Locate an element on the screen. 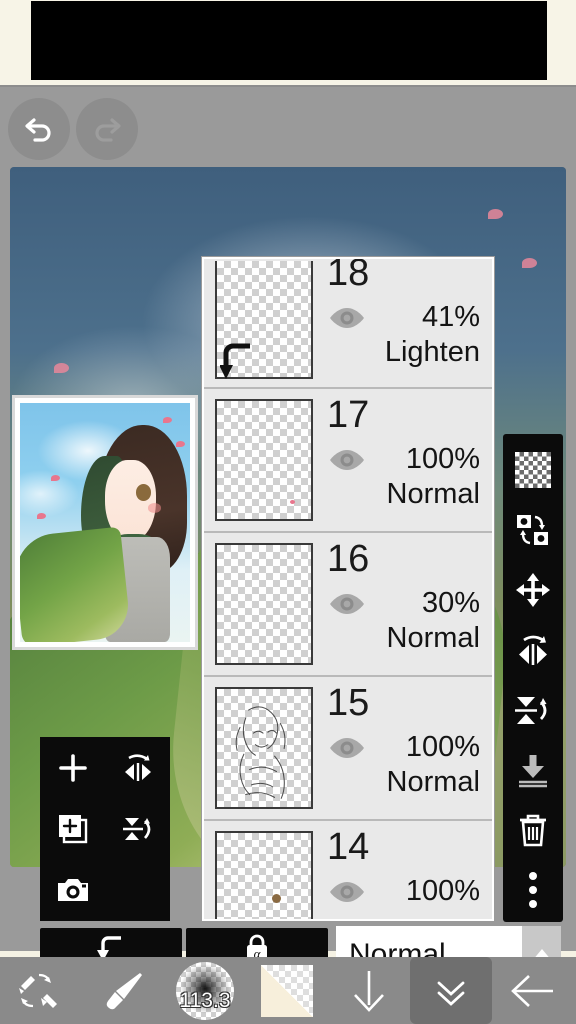 This screenshot has width=576, height=1024. bottom-toolbar: 113.3 is located at coordinates (288, 990).